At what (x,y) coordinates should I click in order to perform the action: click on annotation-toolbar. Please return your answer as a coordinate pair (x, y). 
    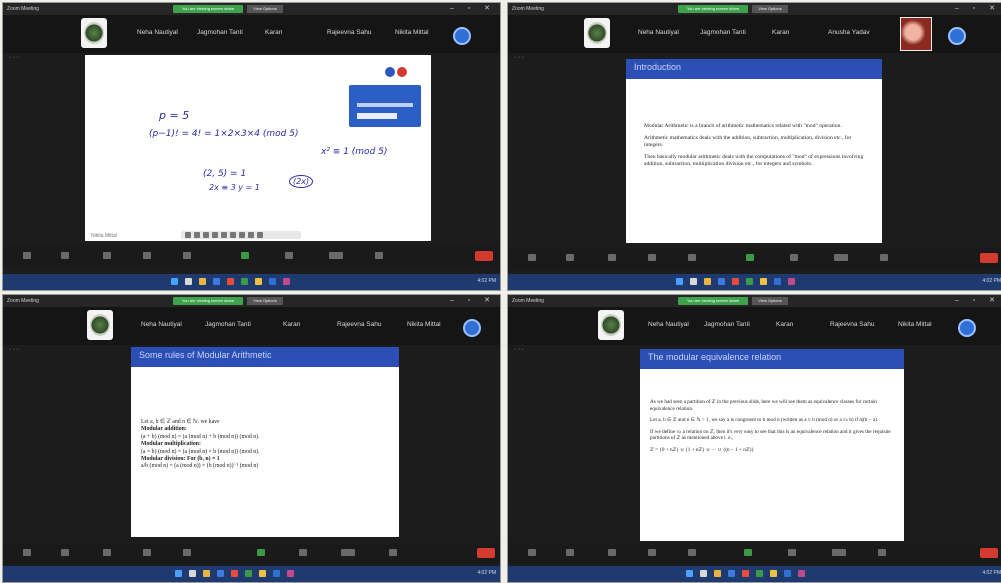
    Looking at the image, I should click on (241, 235).